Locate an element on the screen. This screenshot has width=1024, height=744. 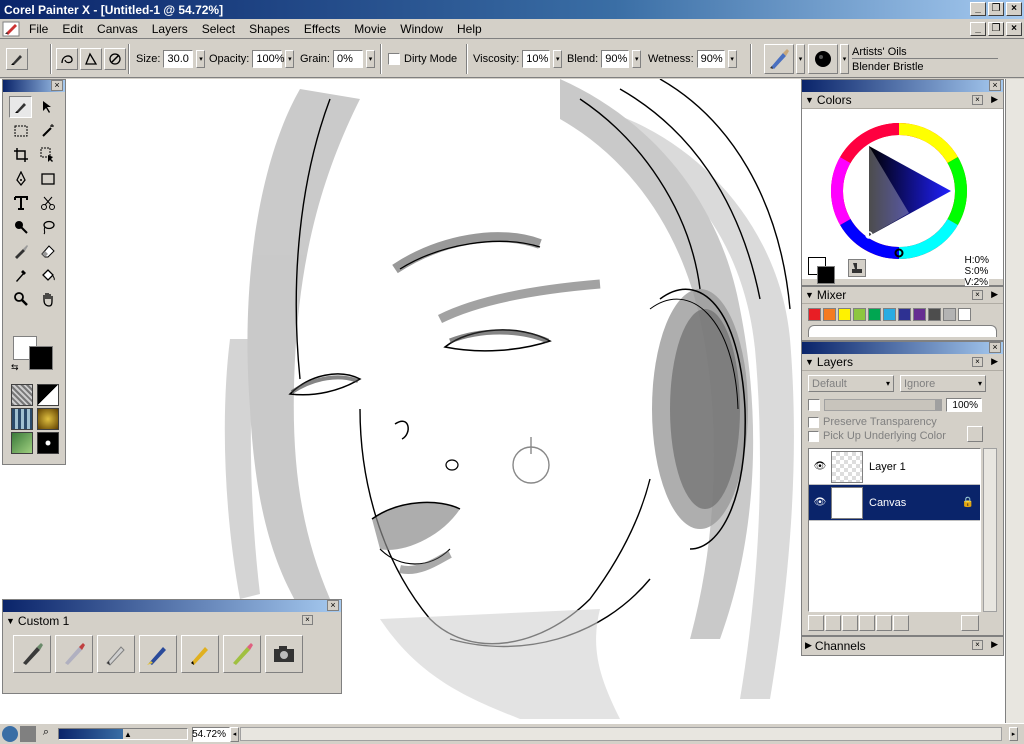
colors-panel-close-button: × is located at coordinates (995, 85).